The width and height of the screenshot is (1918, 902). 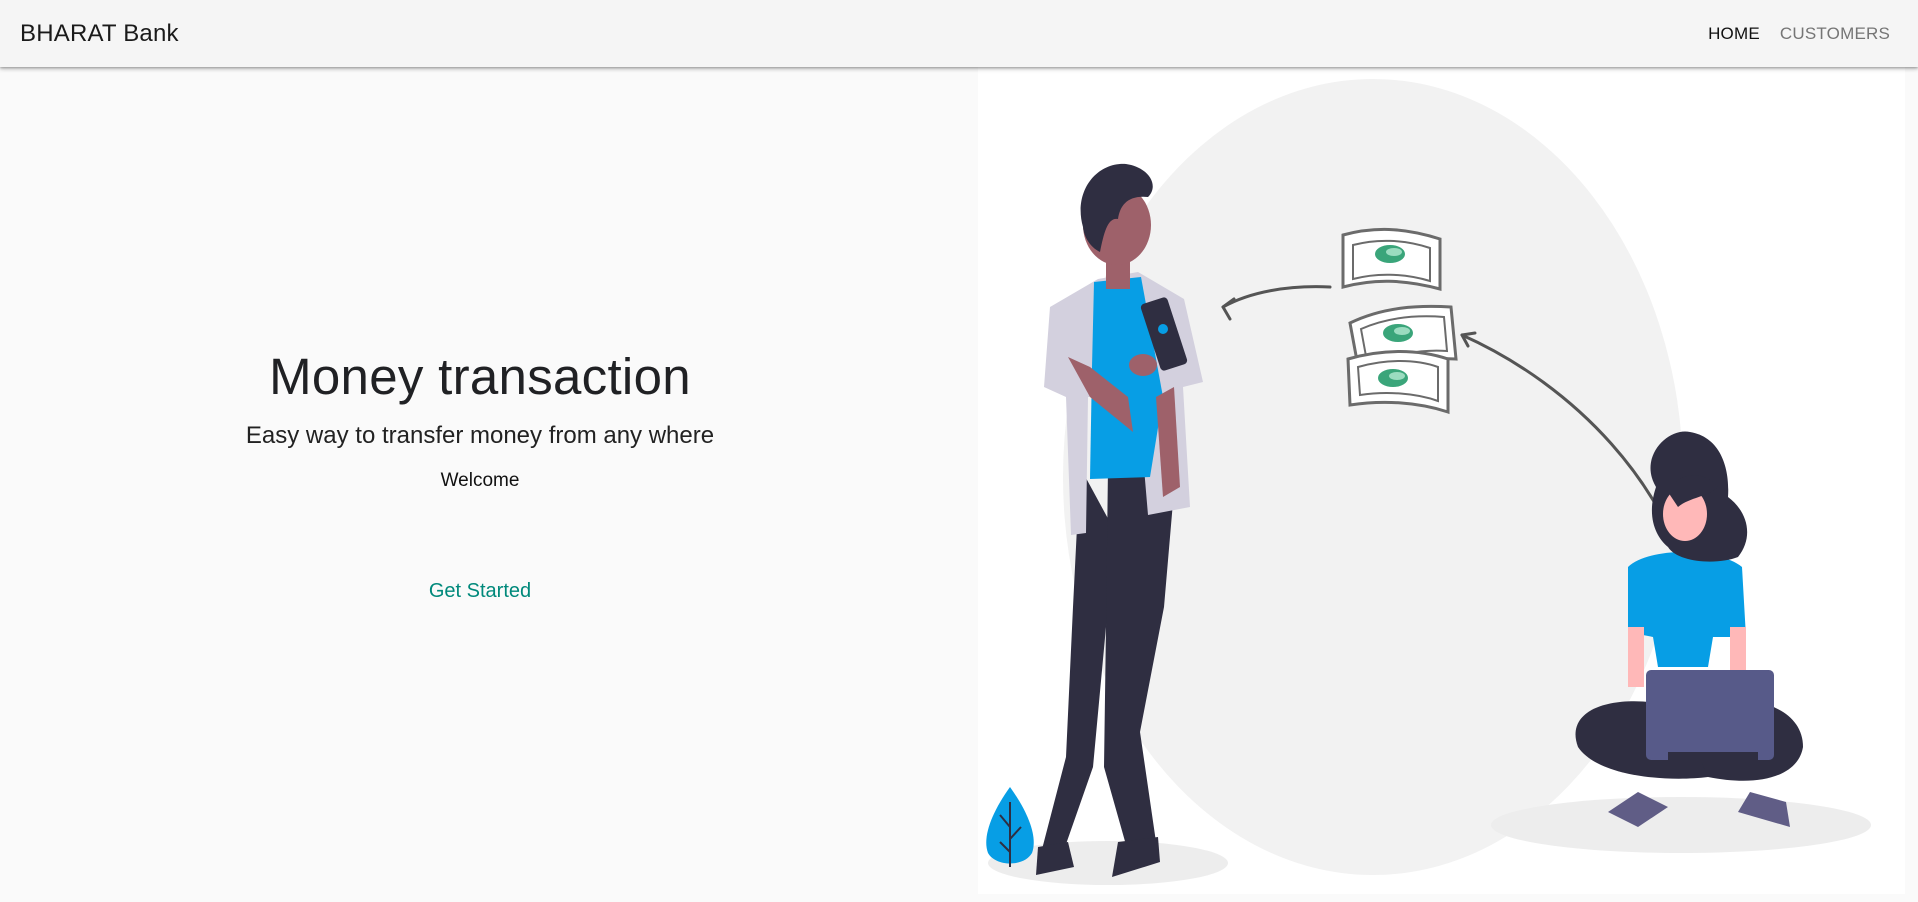 What do you see at coordinates (480, 376) in the screenshot?
I see `hero-title: Money transaction` at bounding box center [480, 376].